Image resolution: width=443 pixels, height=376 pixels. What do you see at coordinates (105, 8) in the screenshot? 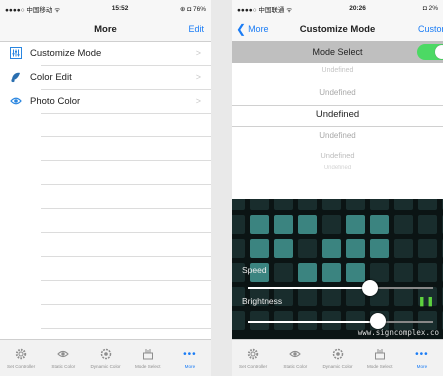
I see `status-bar: ●●●●○ 中国移动 ᯤ 15:52 ⊕ ◘ 76%` at bounding box center [105, 8].